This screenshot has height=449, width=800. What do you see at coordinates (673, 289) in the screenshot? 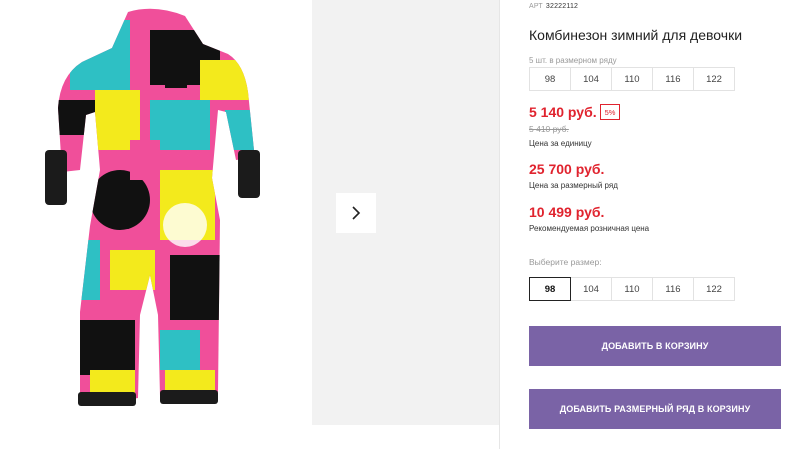
I see `size-option-116: 116` at bounding box center [673, 289].